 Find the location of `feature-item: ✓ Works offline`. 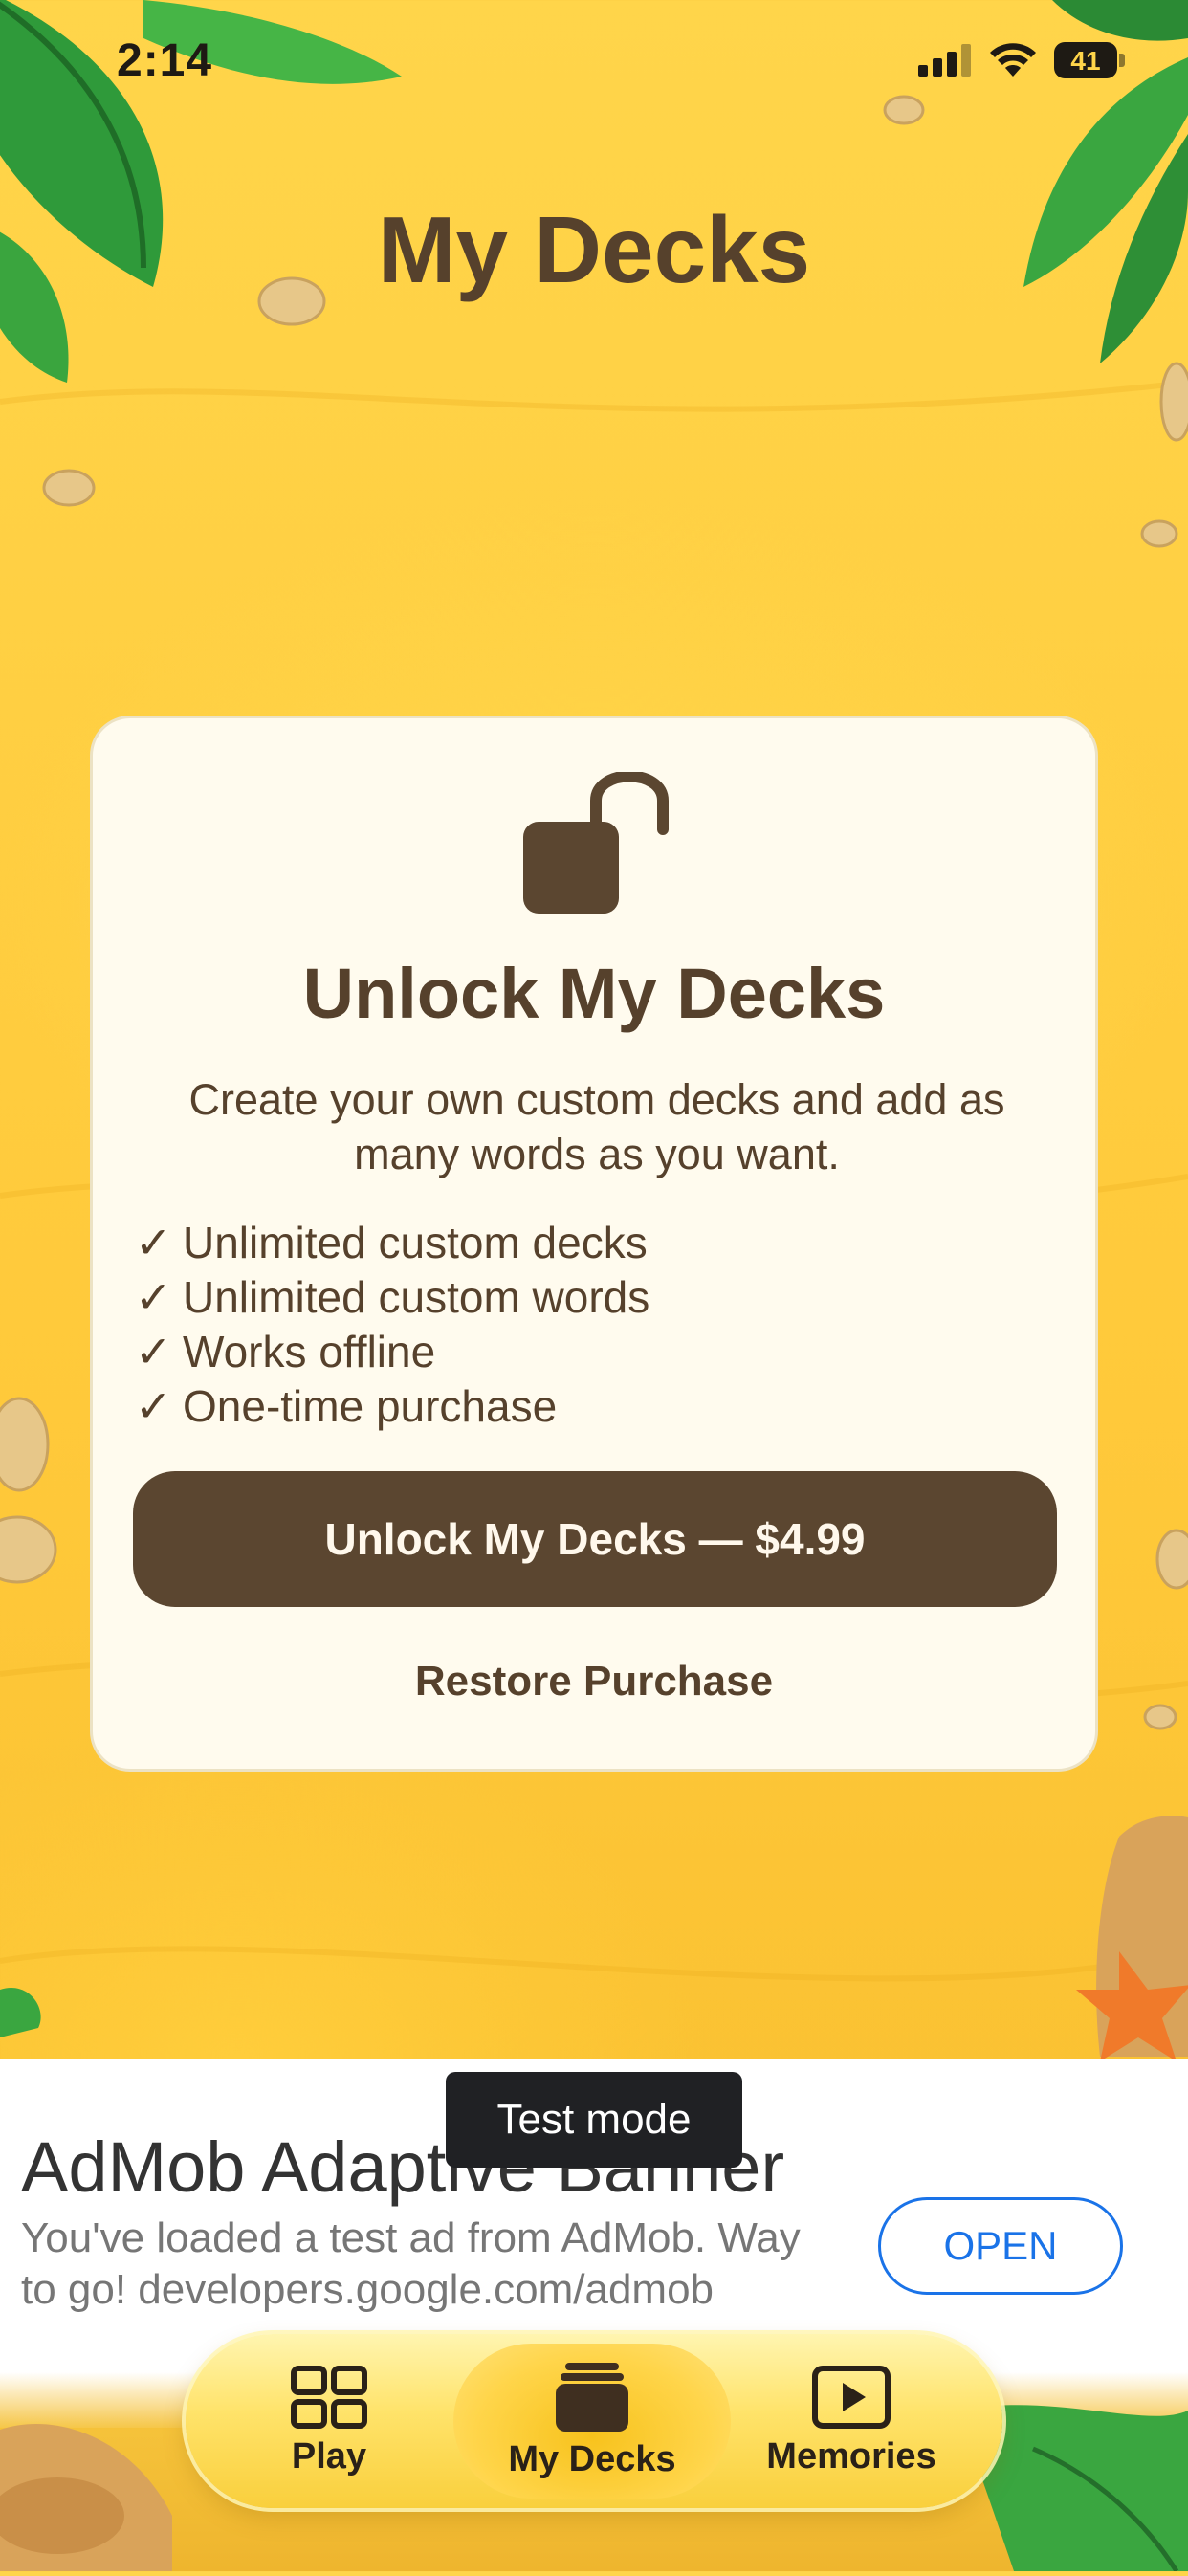

feature-item: ✓ Works offline is located at coordinates (392, 1352).